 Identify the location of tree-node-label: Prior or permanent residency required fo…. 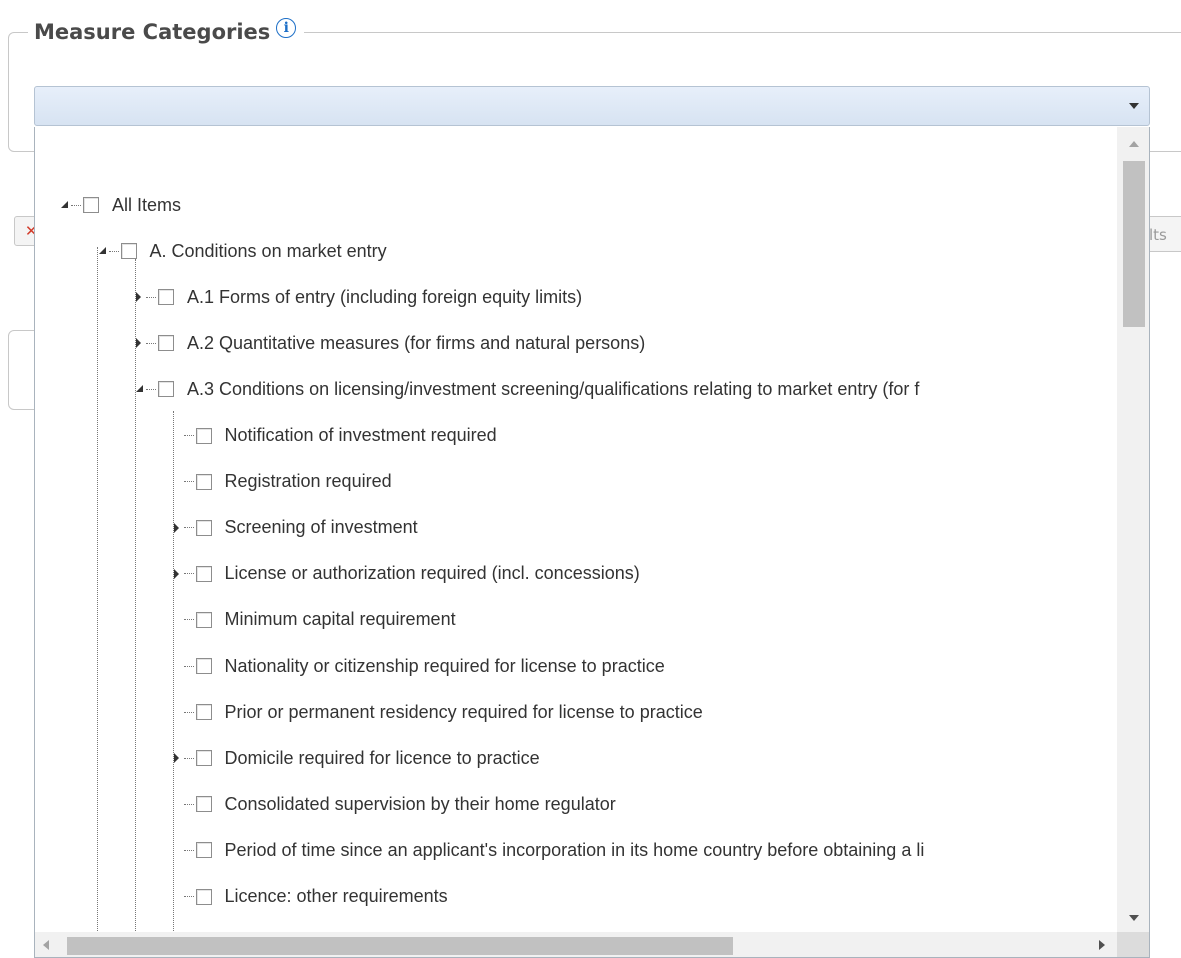
(464, 712).